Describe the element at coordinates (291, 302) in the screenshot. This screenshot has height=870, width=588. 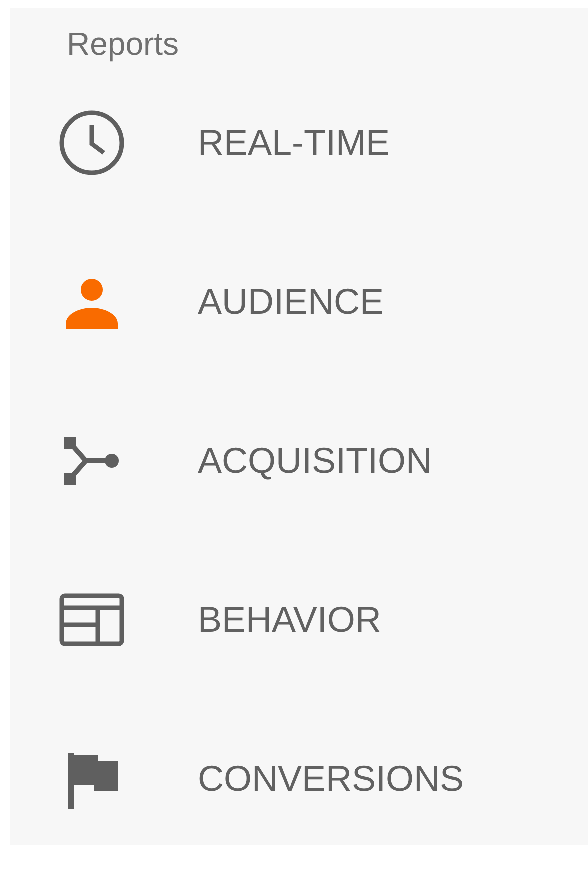
I see `nav-item: AUDIENCE` at that location.